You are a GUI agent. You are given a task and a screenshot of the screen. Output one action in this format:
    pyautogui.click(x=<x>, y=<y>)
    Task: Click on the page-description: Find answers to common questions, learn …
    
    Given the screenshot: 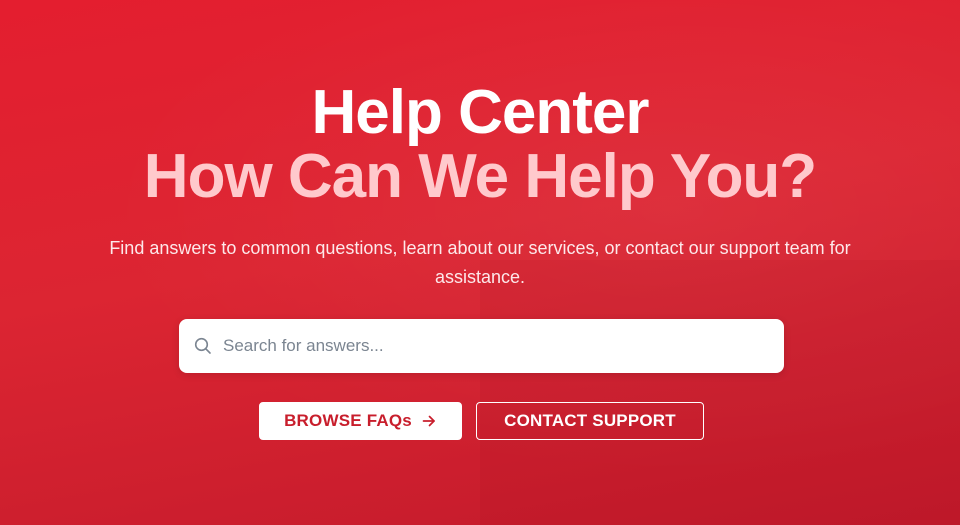 What is the action you would take?
    pyautogui.click(x=480, y=262)
    